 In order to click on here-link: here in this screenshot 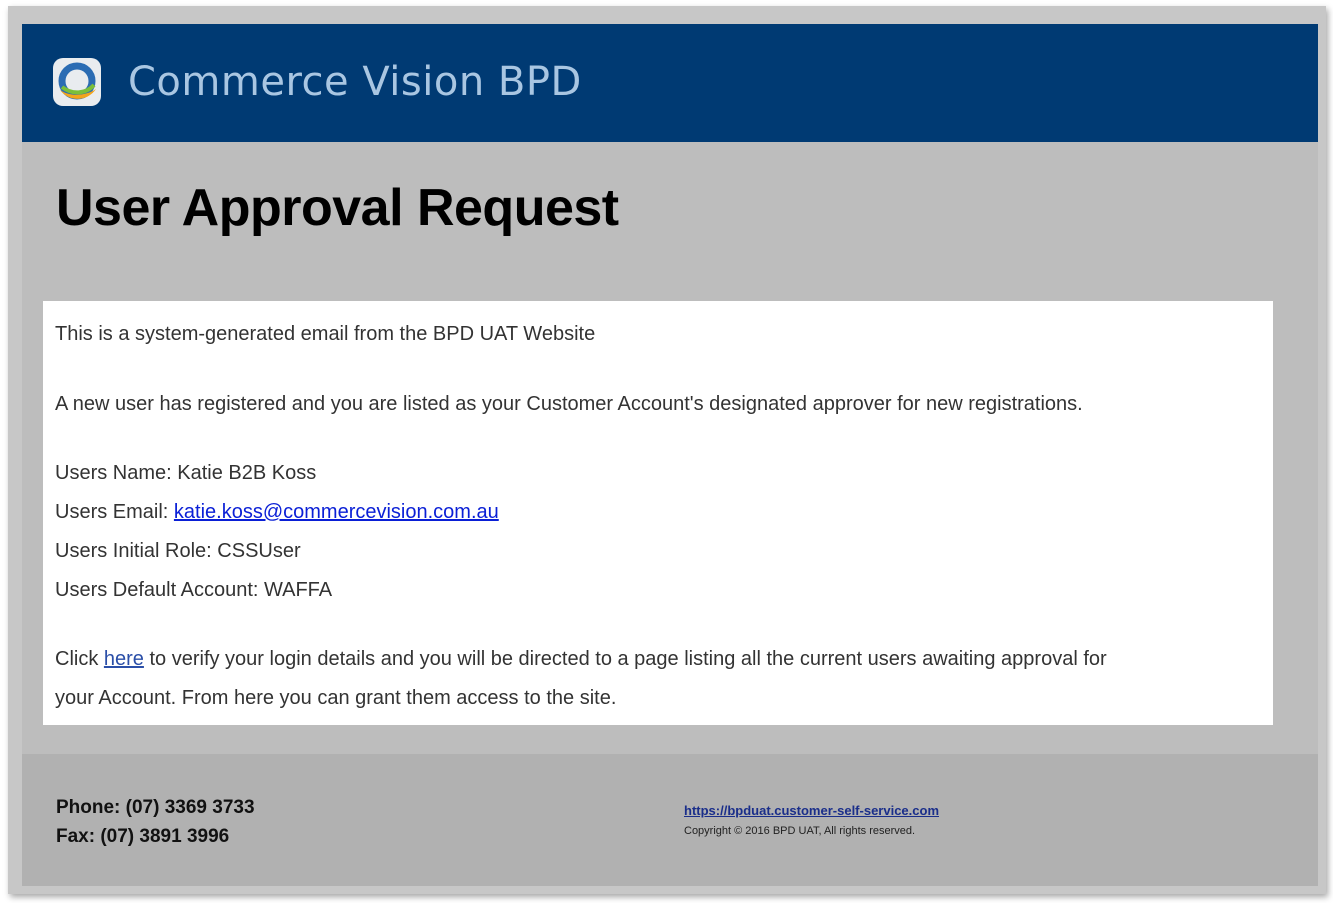, I will do `click(124, 659)`.